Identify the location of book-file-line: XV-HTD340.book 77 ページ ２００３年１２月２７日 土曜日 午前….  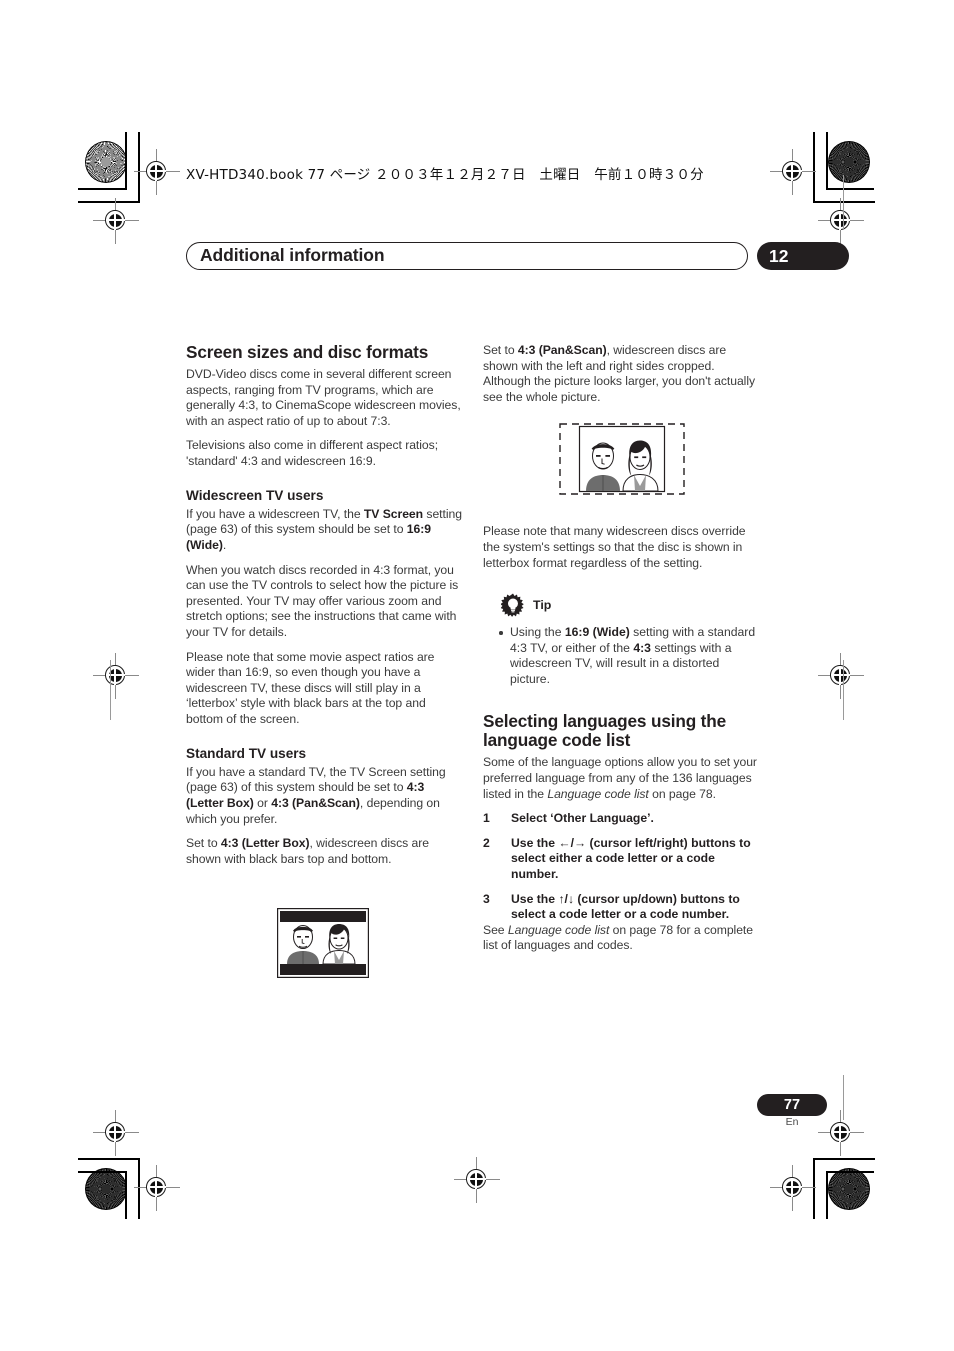
(445, 175).